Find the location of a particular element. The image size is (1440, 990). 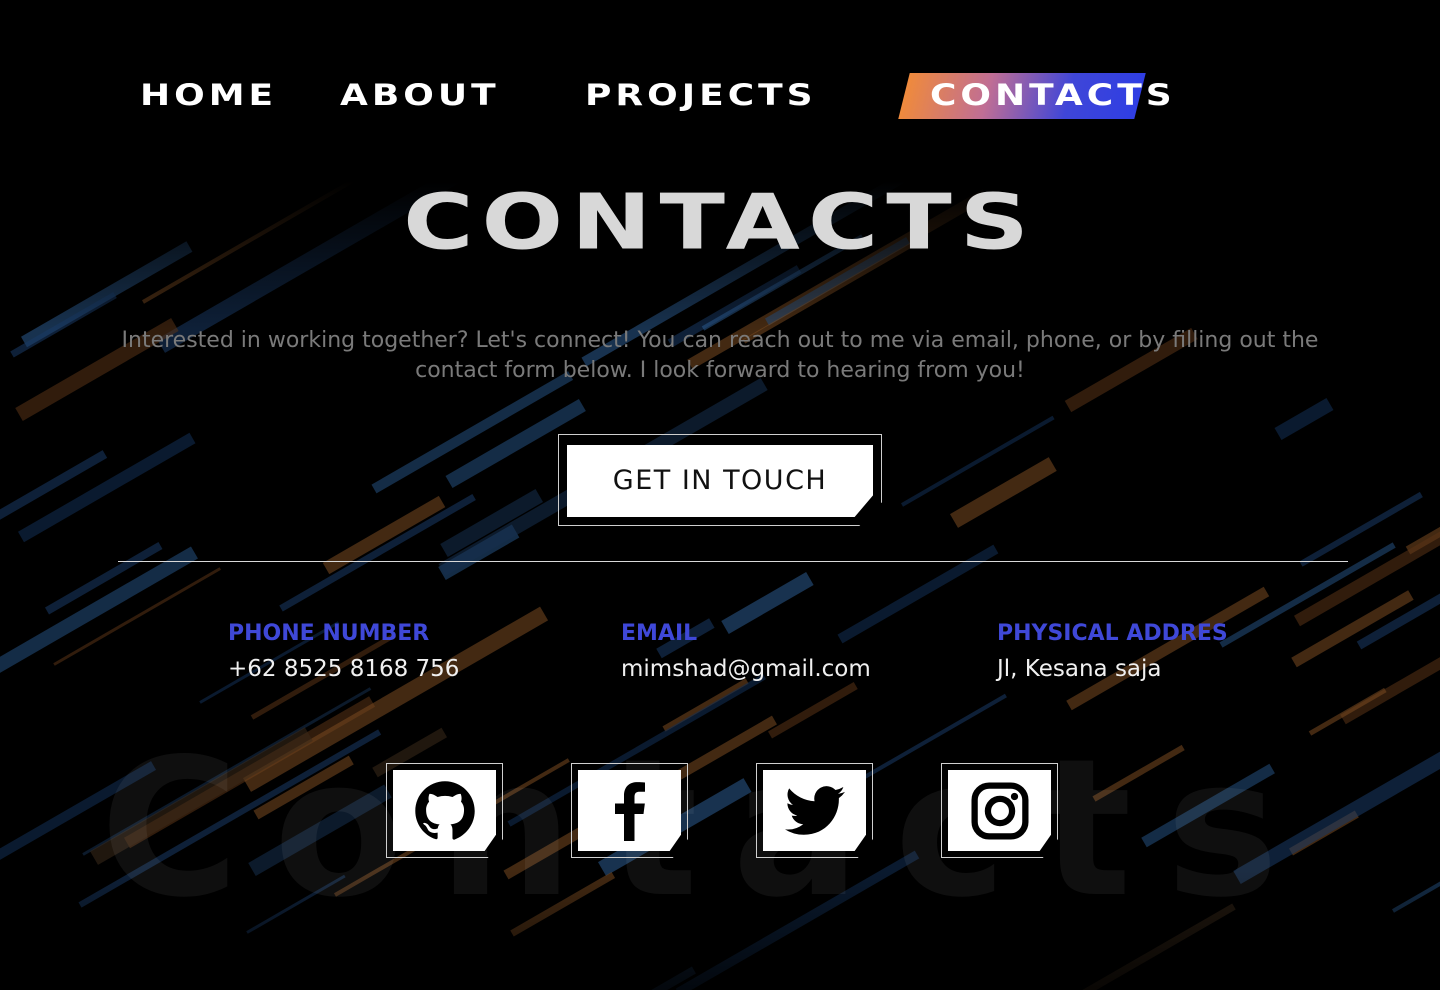

address-info: PHYSICAL ADDRES Jl, Kesana saja is located at coordinates (1112, 653).